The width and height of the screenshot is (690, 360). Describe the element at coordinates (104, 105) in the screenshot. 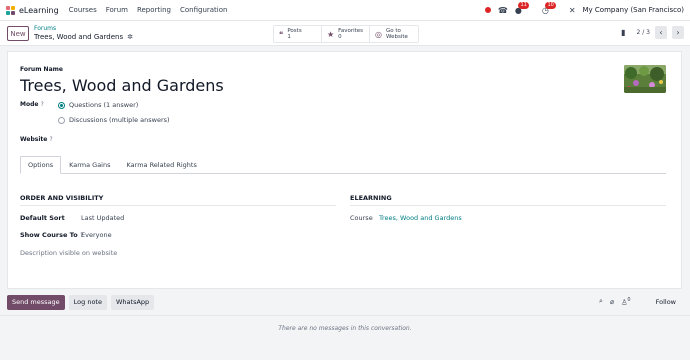

I see `mode-option-questions-label: Questions (1 answer)` at that location.